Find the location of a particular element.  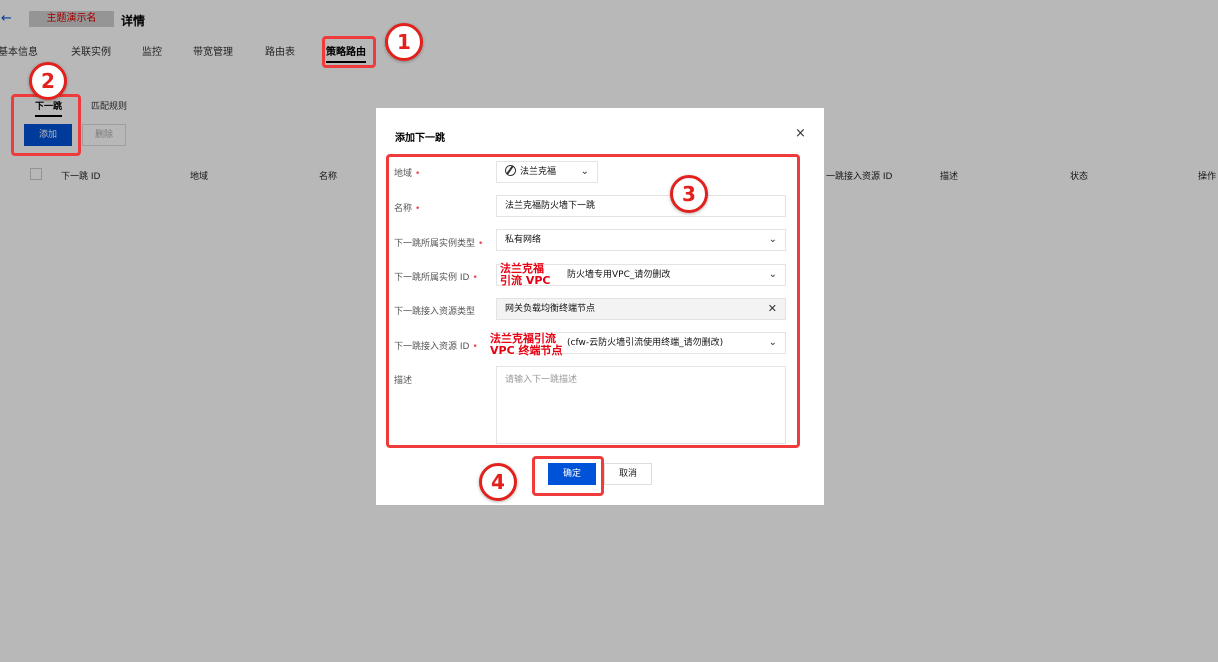

highlight-policy-tab is located at coordinates (349, 52).